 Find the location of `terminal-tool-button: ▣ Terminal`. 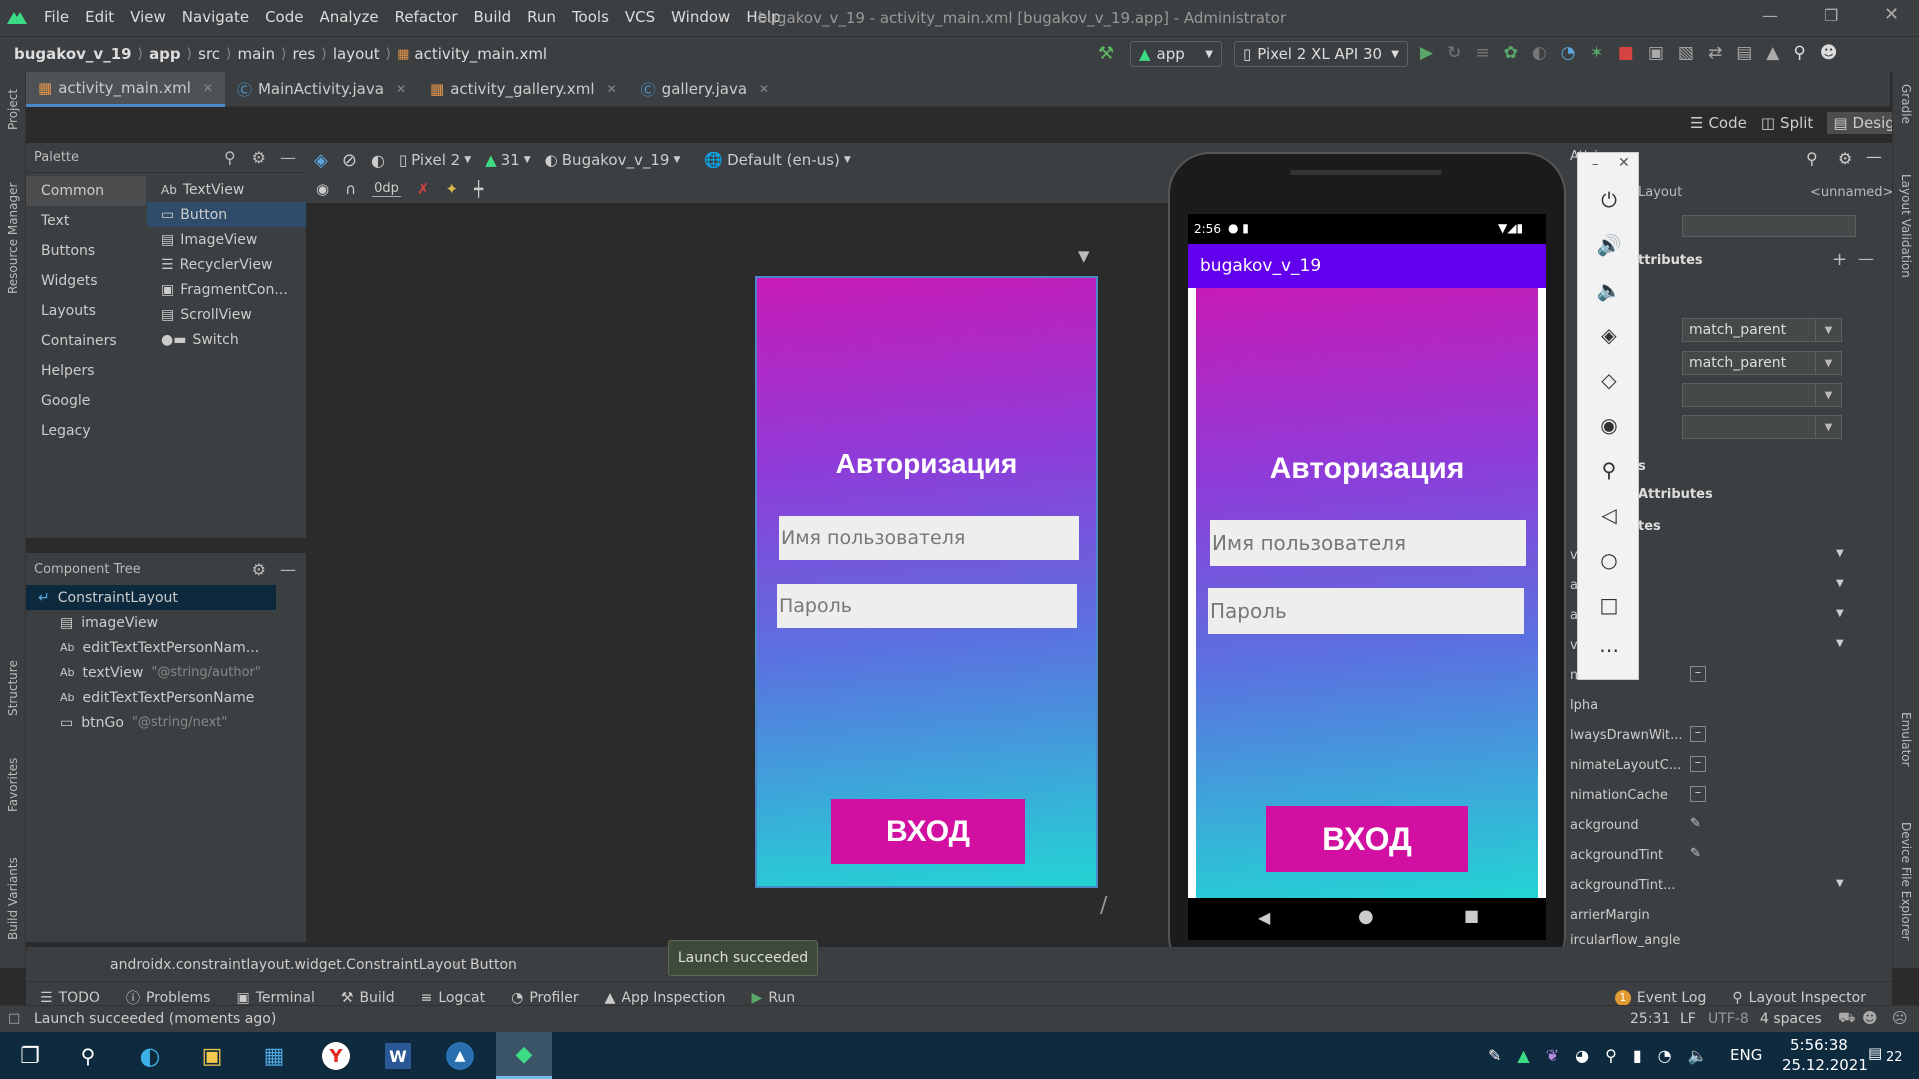

terminal-tool-button: ▣ Terminal is located at coordinates (275, 998).